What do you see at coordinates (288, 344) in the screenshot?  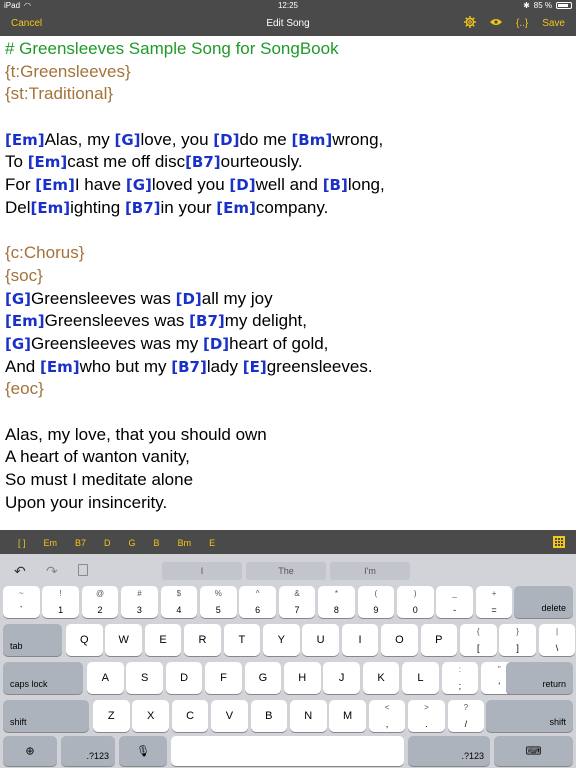 I see `editor-line: [G]Greensleeves was my [D]heart of gold,` at bounding box center [288, 344].